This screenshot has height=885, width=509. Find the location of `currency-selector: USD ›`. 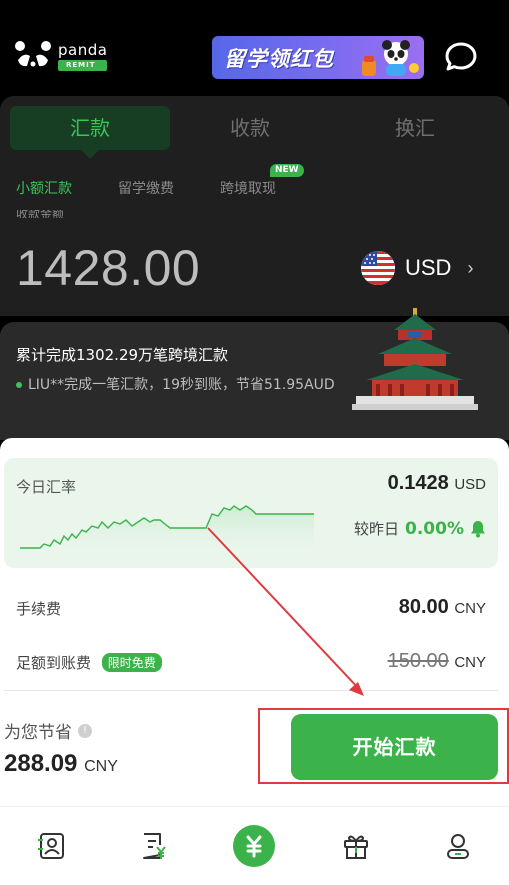

currency-selector: USD › is located at coordinates (417, 268).